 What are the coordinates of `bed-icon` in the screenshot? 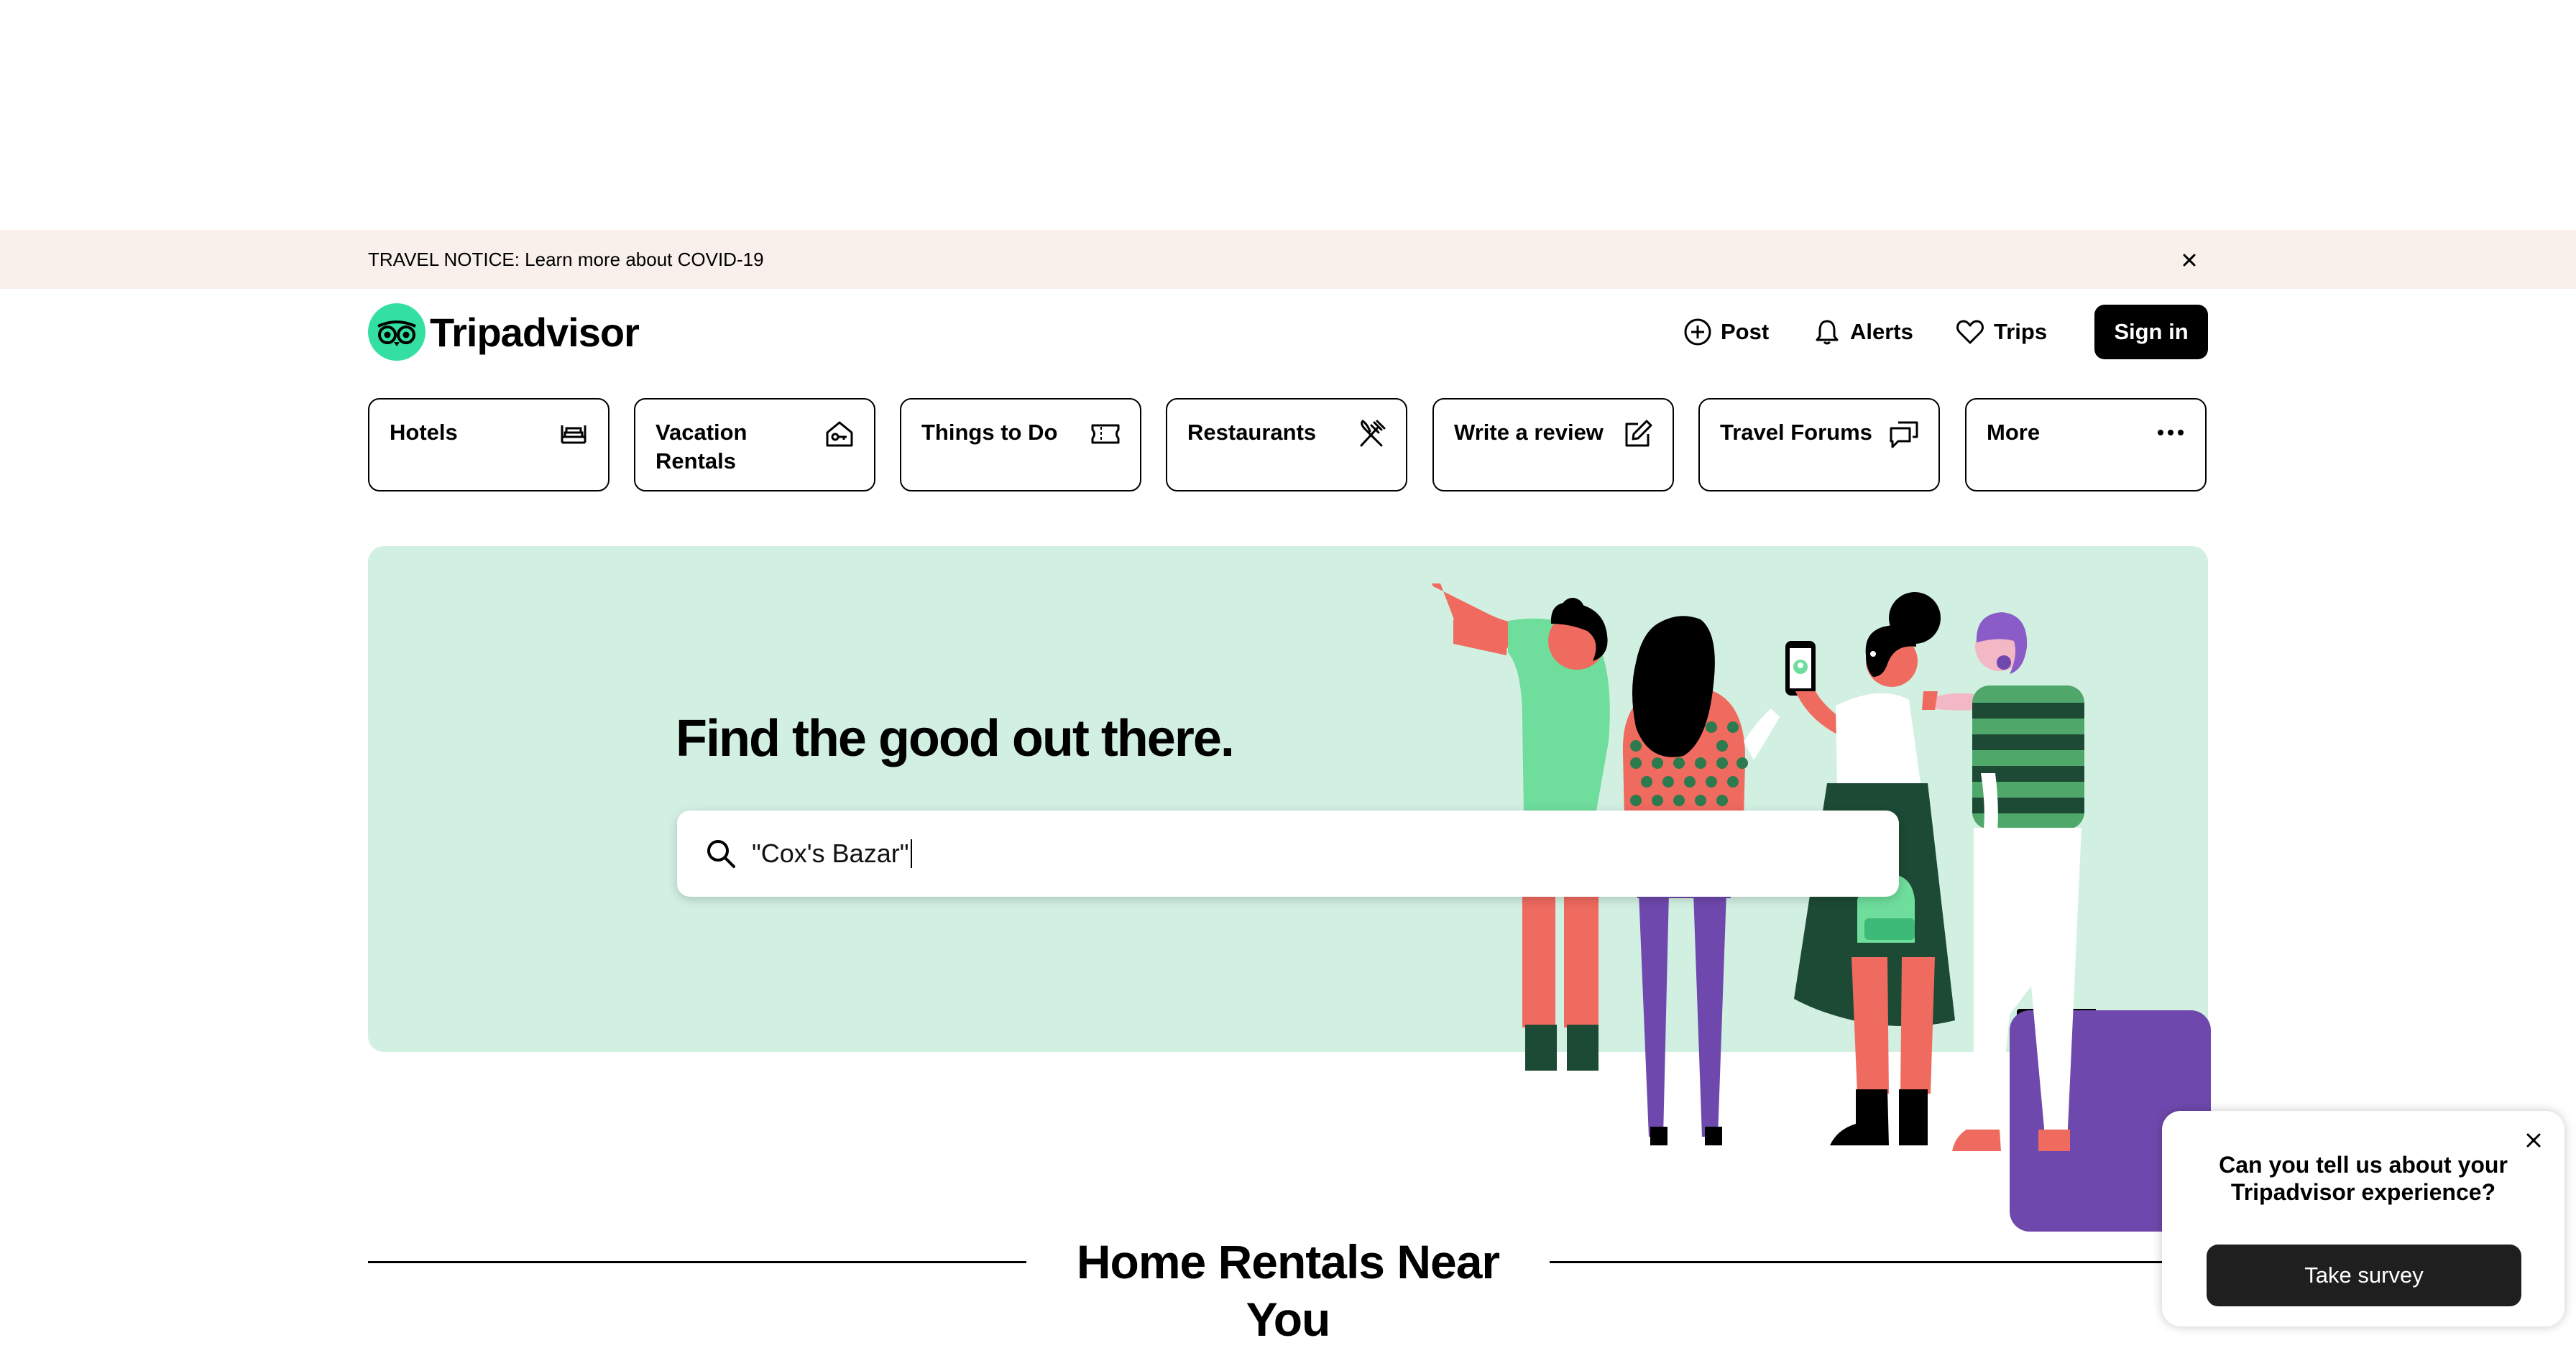 It's located at (573, 434).